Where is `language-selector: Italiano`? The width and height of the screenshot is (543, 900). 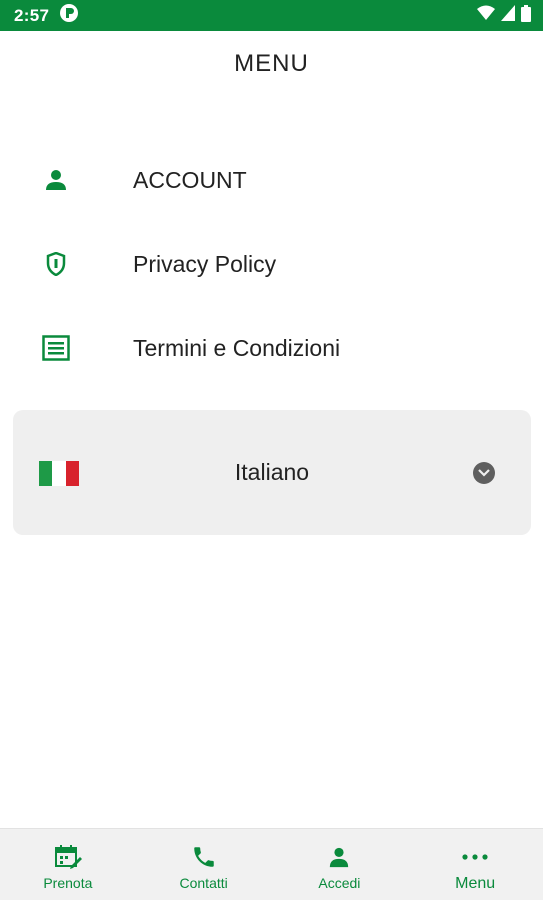 language-selector: Italiano is located at coordinates (272, 472).